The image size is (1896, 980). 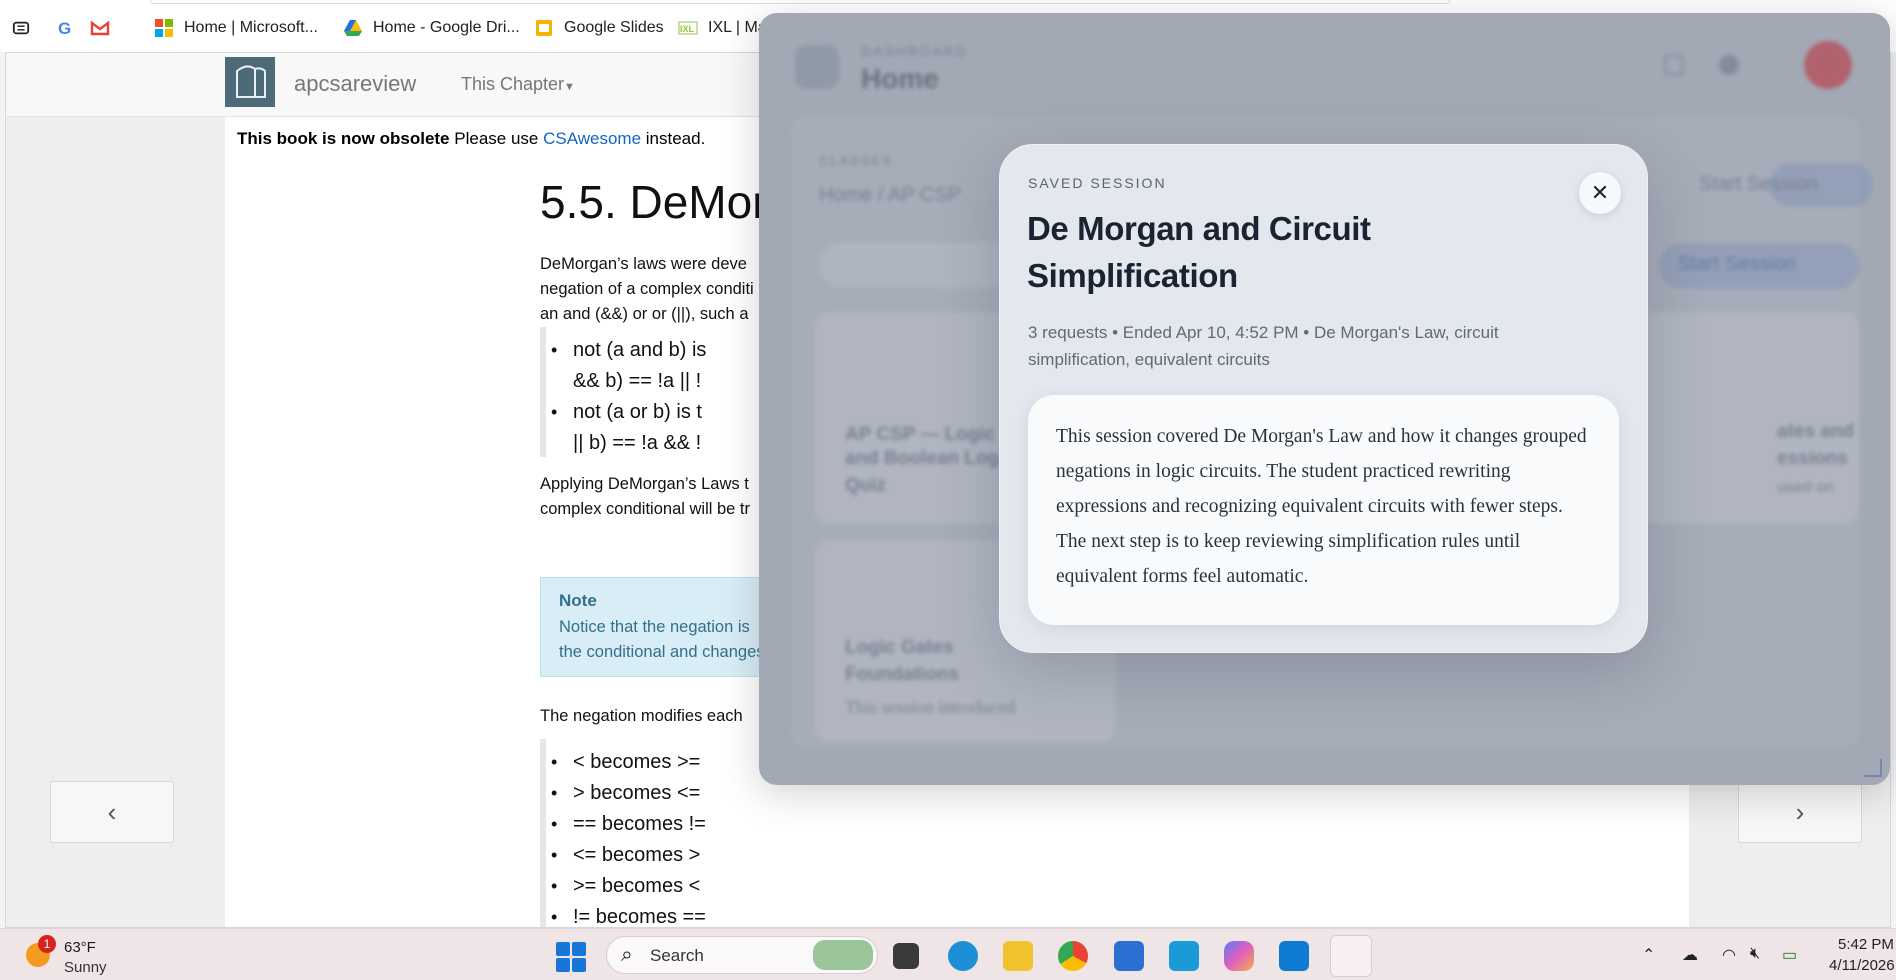 What do you see at coordinates (673, 138) in the screenshot?
I see `obsolete-end: instead.` at bounding box center [673, 138].